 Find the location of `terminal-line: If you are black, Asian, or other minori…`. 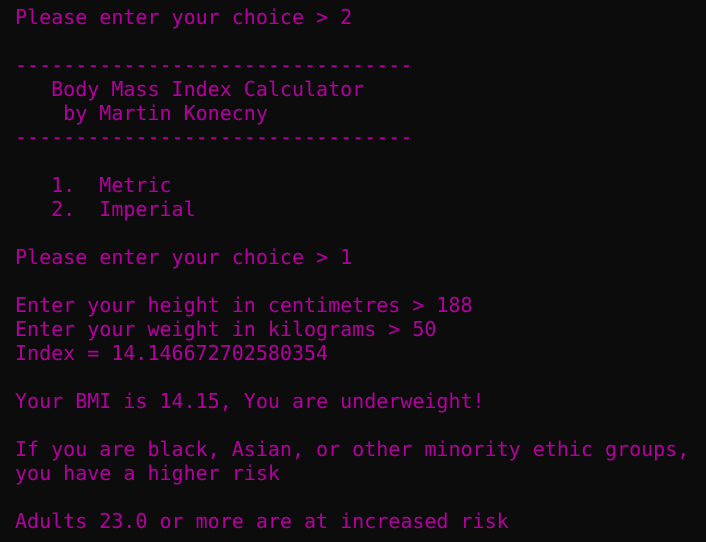

terminal-line: If you are black, Asian, or other minori… is located at coordinates (352, 449).